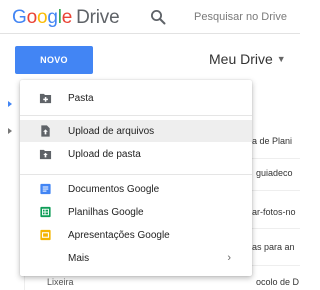 This screenshot has width=320, height=290. I want to click on sidebar-item-trash: Lixeira, so click(60, 282).